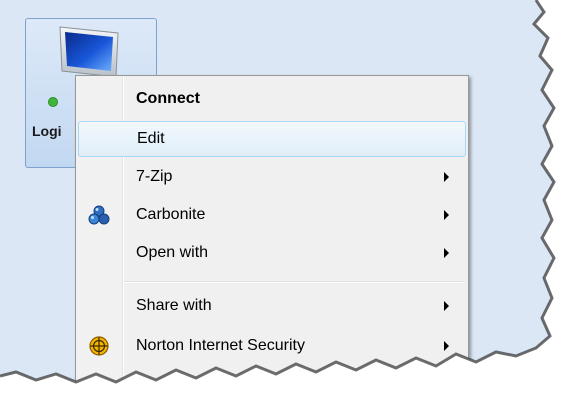  I want to click on menu-item-carbonite: Carbonite, so click(272, 216).